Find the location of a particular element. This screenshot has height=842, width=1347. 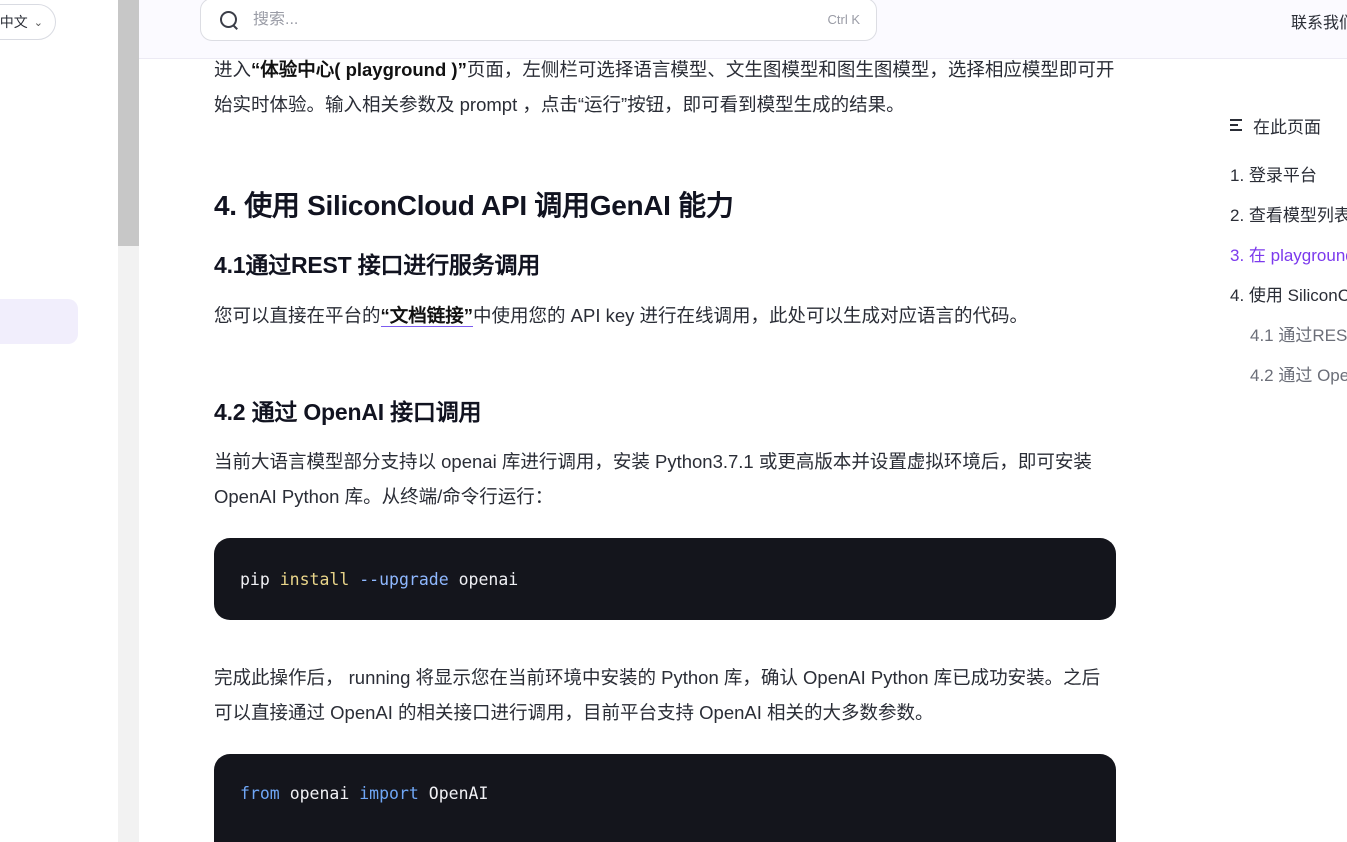

section-4-heading: 4. 使用 SiliconCloud API 调用GenAI 能力 is located at coordinates (474, 205).